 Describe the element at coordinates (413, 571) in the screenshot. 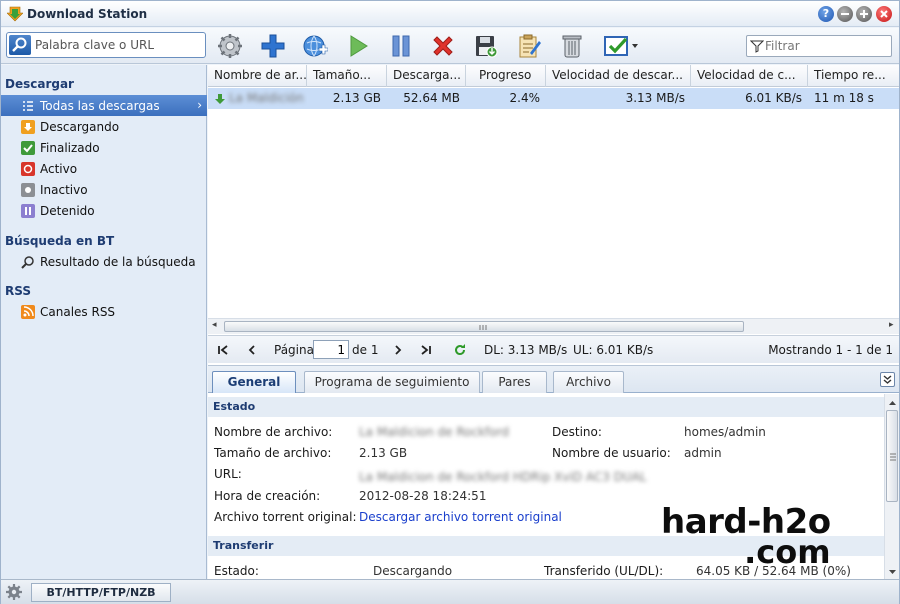

I see `transfer-status-value: Descargando` at that location.